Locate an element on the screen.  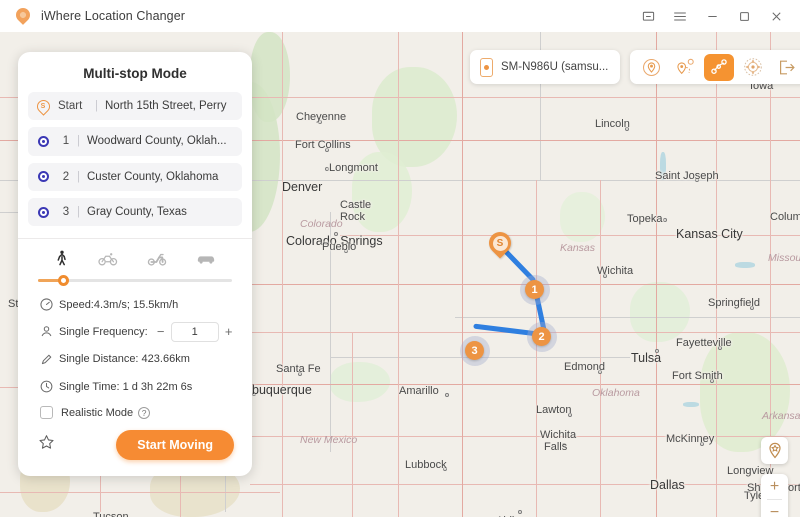
map-city-label: Lubbock is located at coordinates (426, 465).